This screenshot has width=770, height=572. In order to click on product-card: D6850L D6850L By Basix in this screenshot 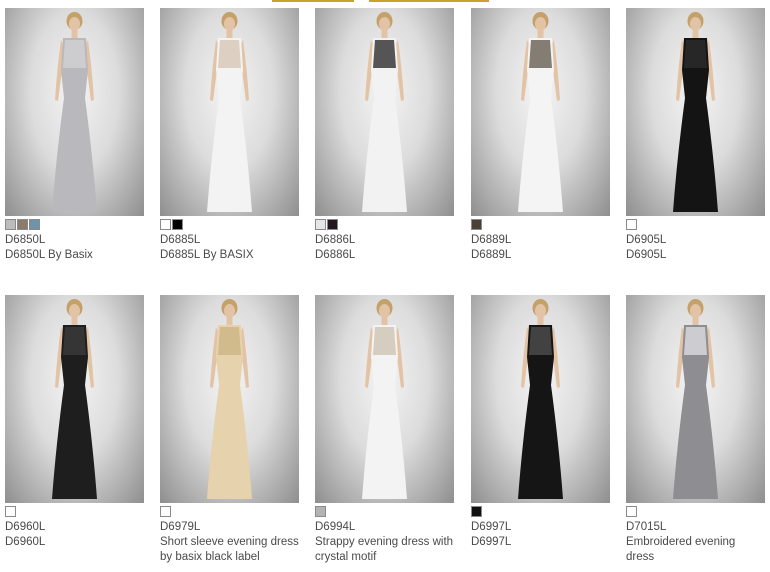, I will do `click(75, 135)`.